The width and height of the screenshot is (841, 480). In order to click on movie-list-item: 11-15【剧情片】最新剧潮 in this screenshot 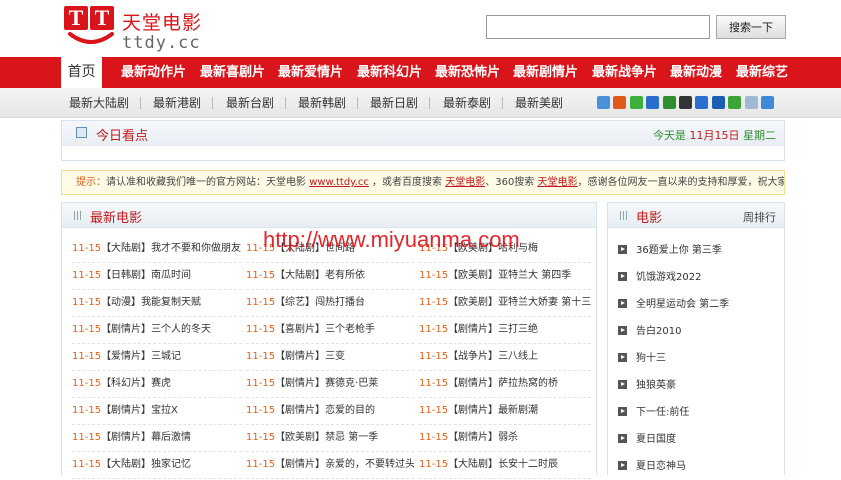, I will do `click(505, 411)`.